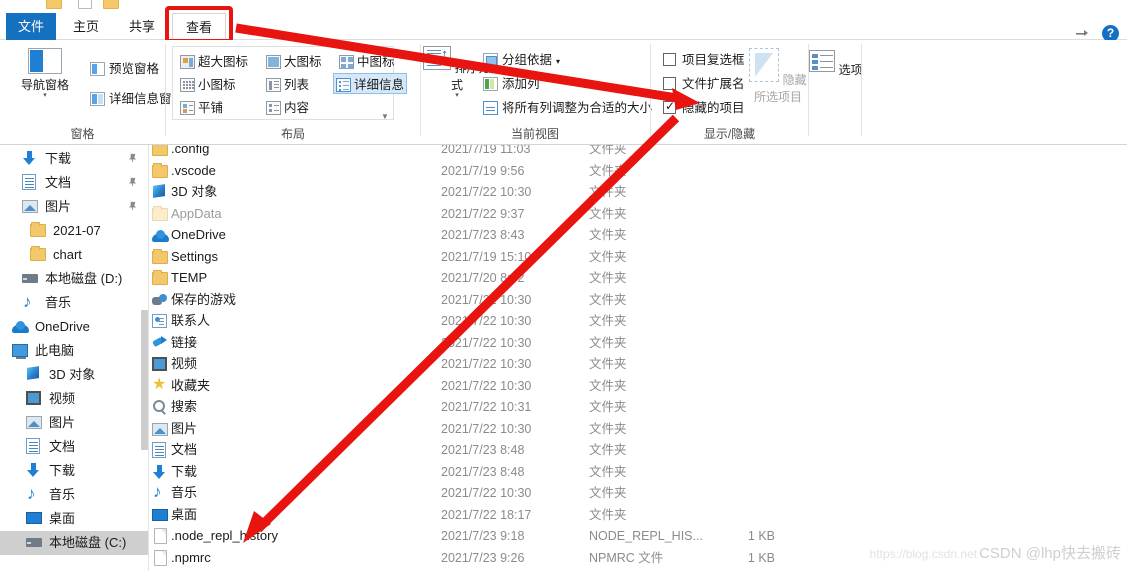  I want to click on tab-view: 查看, so click(199, 26).